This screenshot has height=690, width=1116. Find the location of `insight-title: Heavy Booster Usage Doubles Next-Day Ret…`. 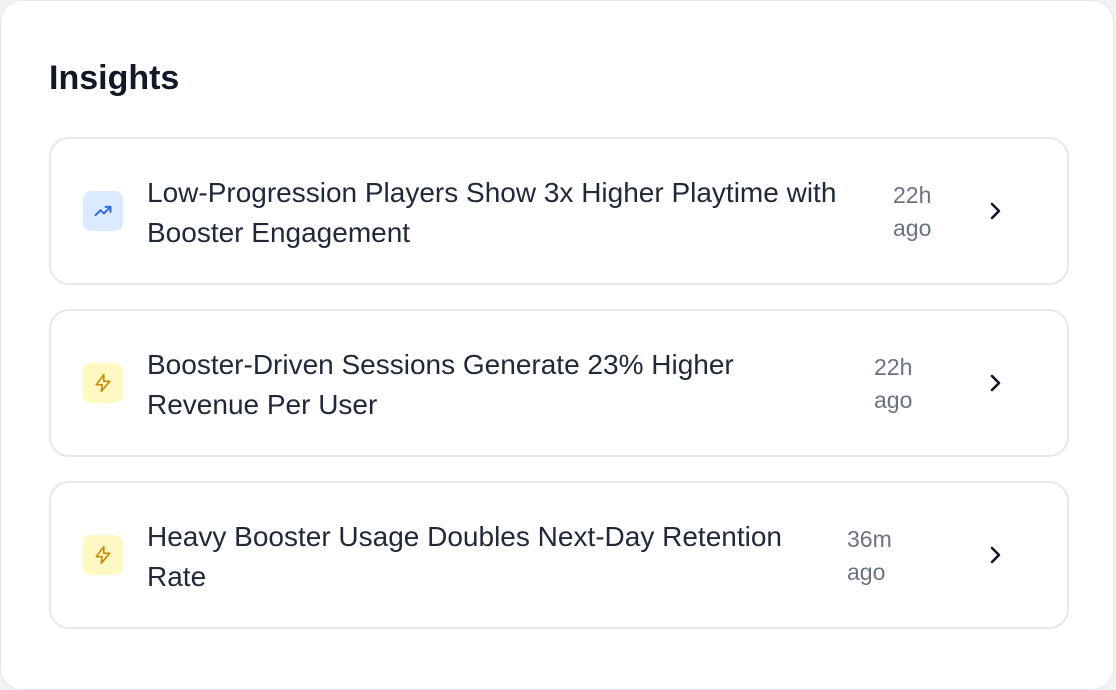

insight-title: Heavy Booster Usage Doubles Next-Day Ret… is located at coordinates (464, 556).